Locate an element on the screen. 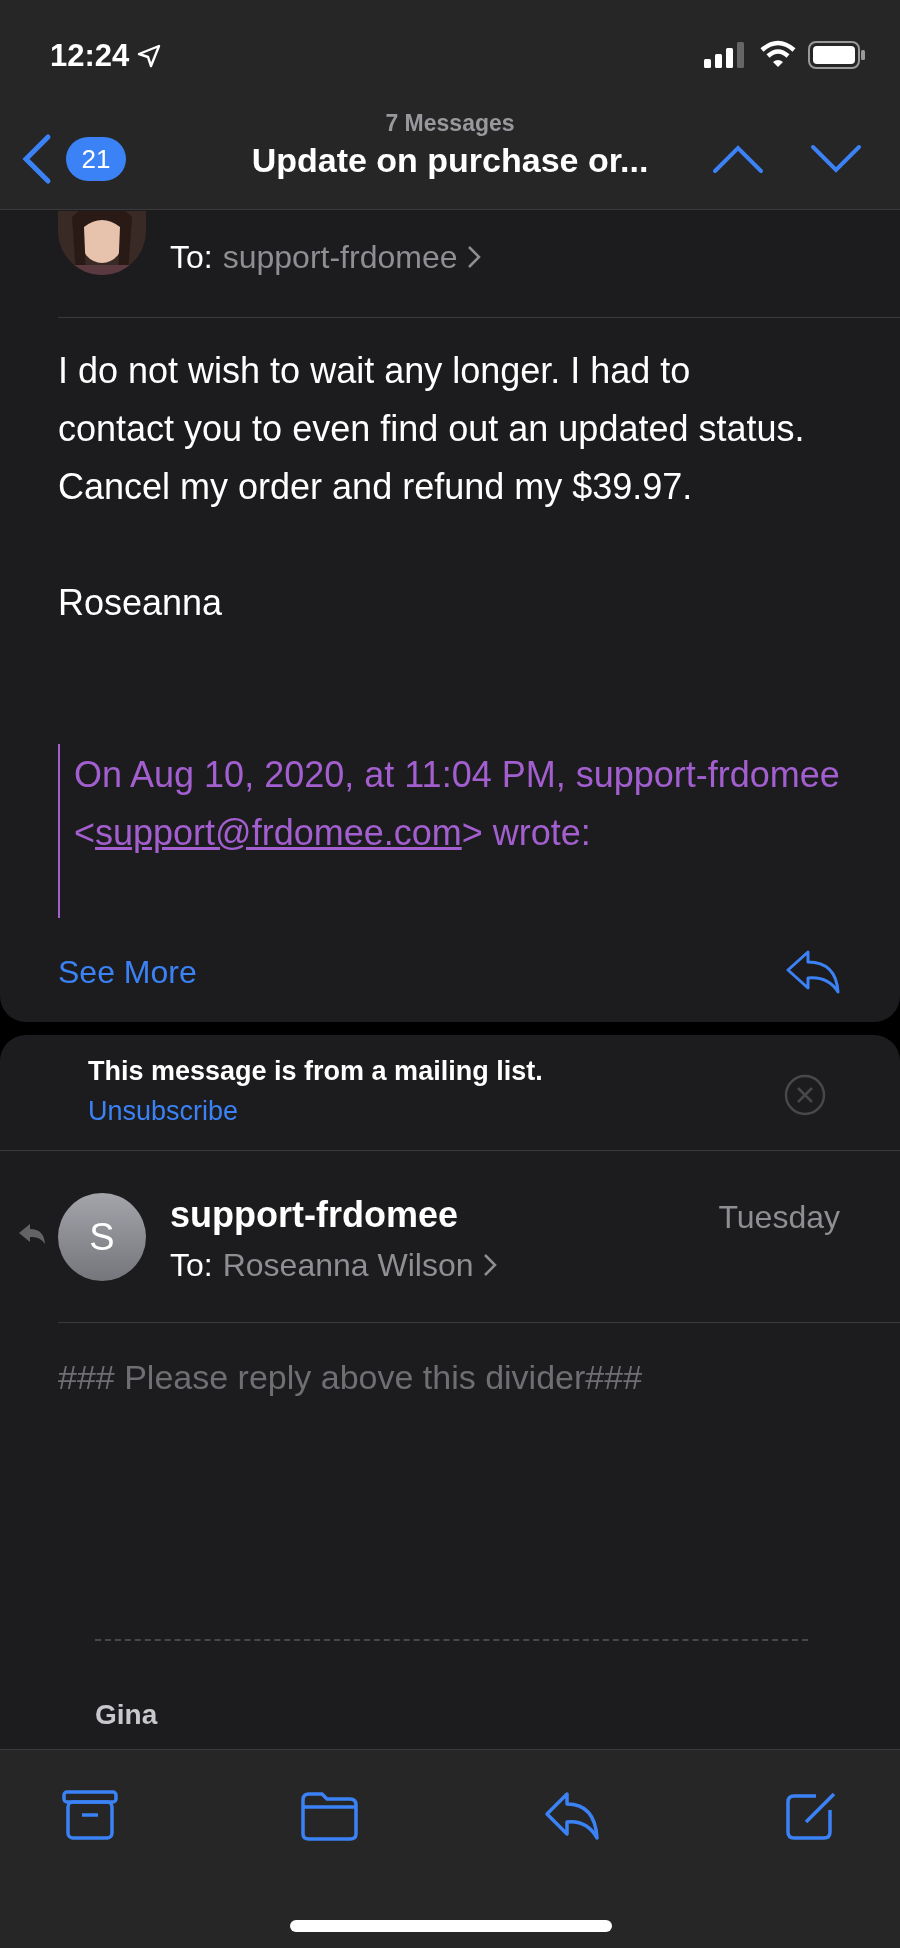 This screenshot has height=1948, width=900. body-paragraph: Roseanna is located at coordinates (141, 603).